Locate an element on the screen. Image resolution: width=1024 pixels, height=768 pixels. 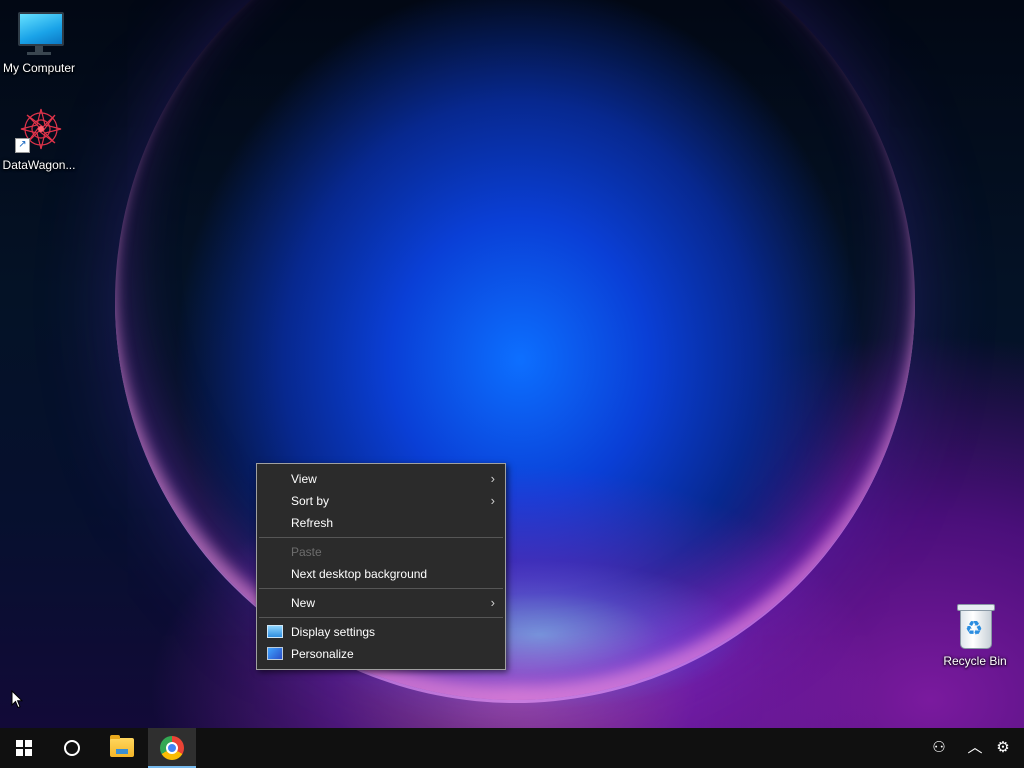
menu-item-view: View › is located at coordinates (381, 479).